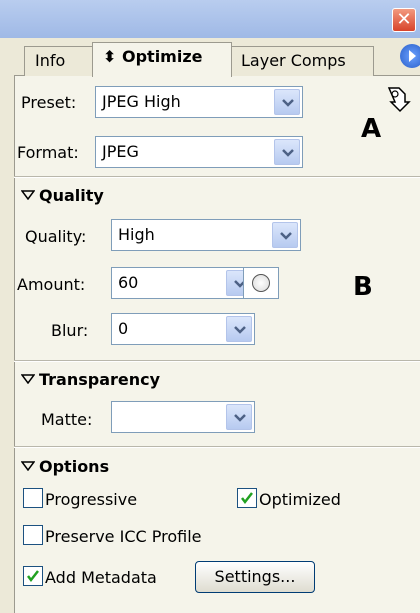 The image size is (420, 613). Describe the element at coordinates (33, 535) in the screenshot. I see `preserve-icc-checkbox` at that location.